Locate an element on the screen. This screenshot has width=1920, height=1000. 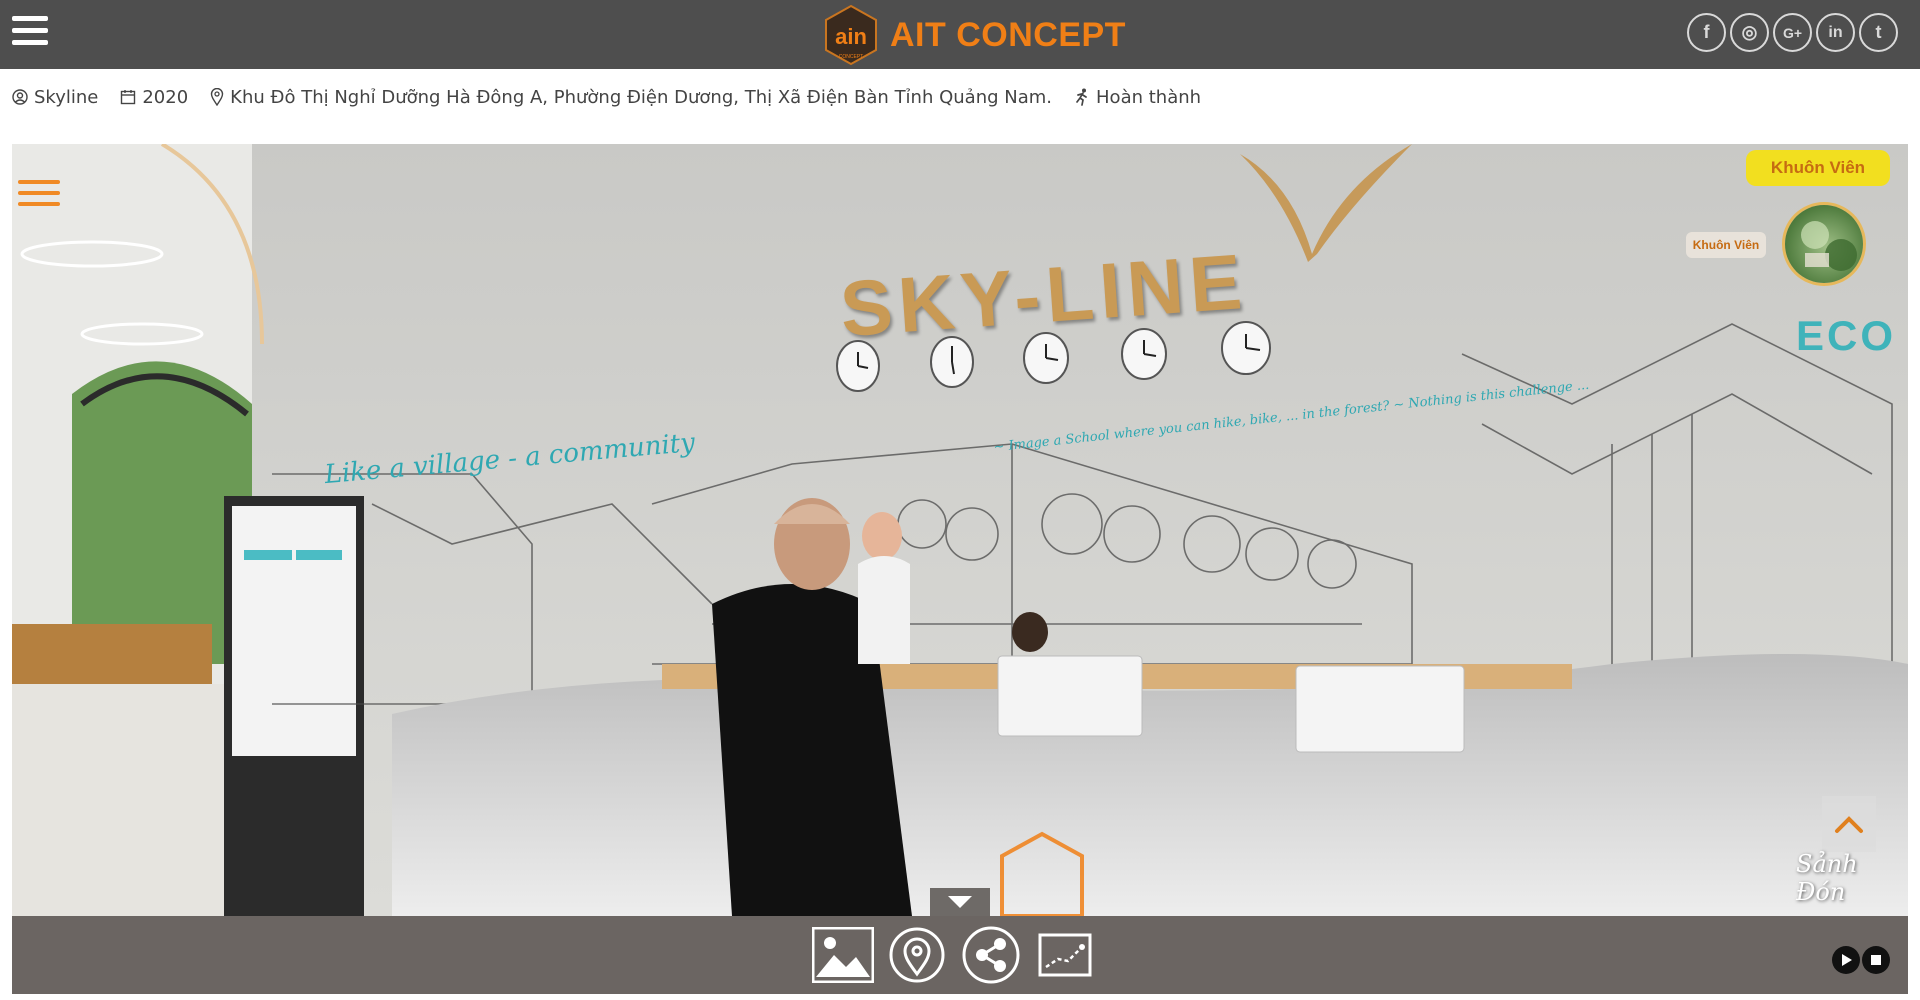
gallery-button is located at coordinates (843, 955).